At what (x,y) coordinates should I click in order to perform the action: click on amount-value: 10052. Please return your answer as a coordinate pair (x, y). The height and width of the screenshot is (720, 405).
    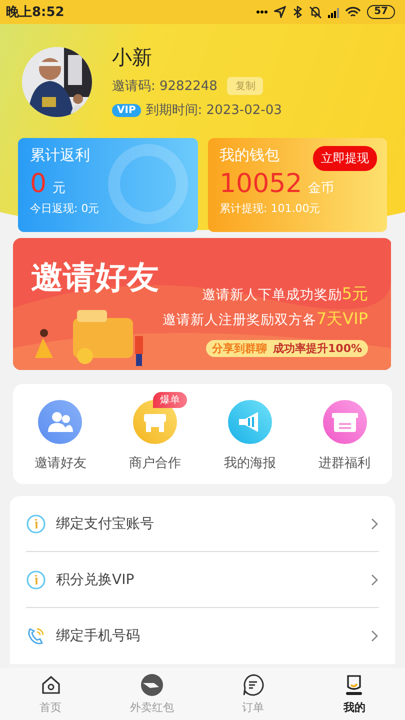
    Looking at the image, I should click on (261, 184).